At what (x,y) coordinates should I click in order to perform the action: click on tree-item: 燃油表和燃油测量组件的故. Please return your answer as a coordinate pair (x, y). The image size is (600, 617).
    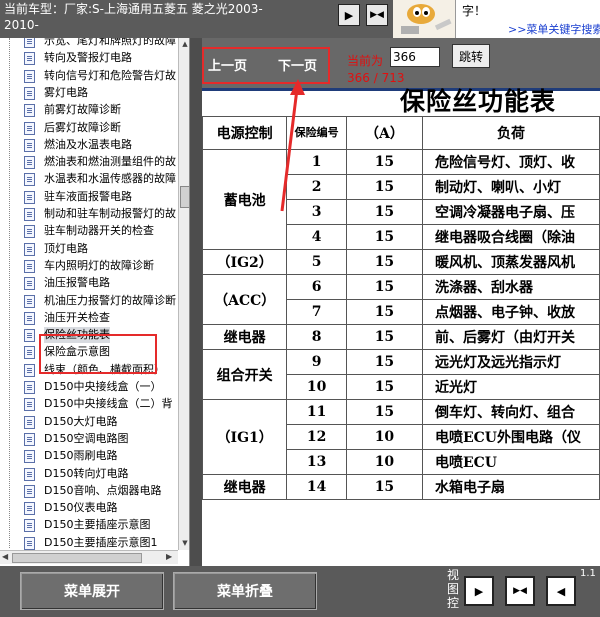
    Looking at the image, I should click on (89, 162).